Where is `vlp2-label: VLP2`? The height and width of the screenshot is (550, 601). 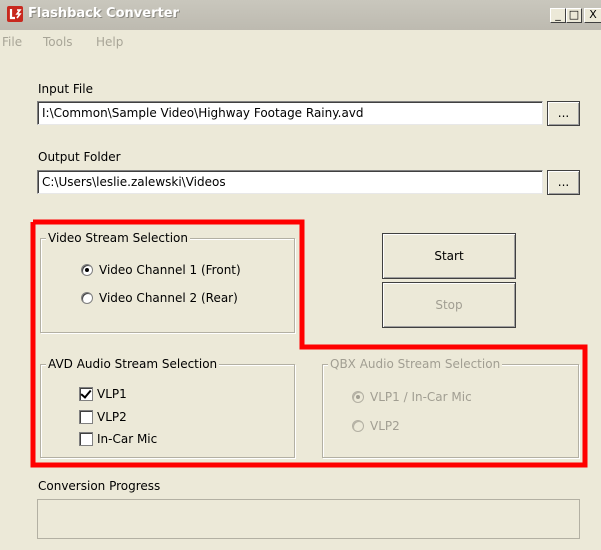 vlp2-label: VLP2 is located at coordinates (112, 417).